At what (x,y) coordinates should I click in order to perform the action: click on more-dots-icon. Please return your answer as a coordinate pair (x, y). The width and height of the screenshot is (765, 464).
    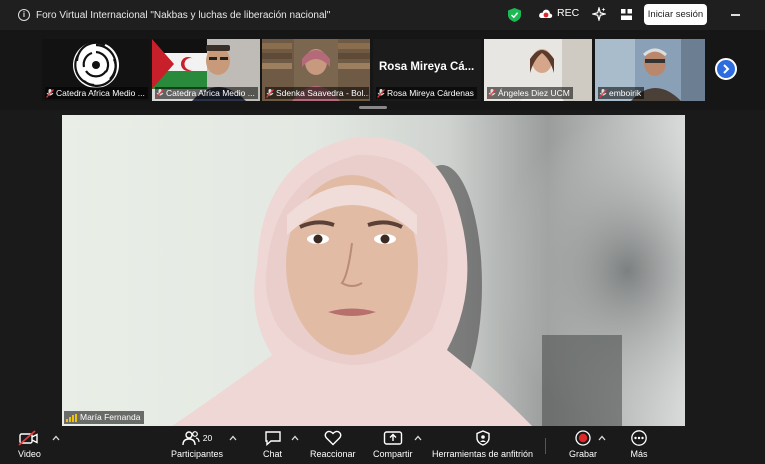
    Looking at the image, I should click on (639, 438).